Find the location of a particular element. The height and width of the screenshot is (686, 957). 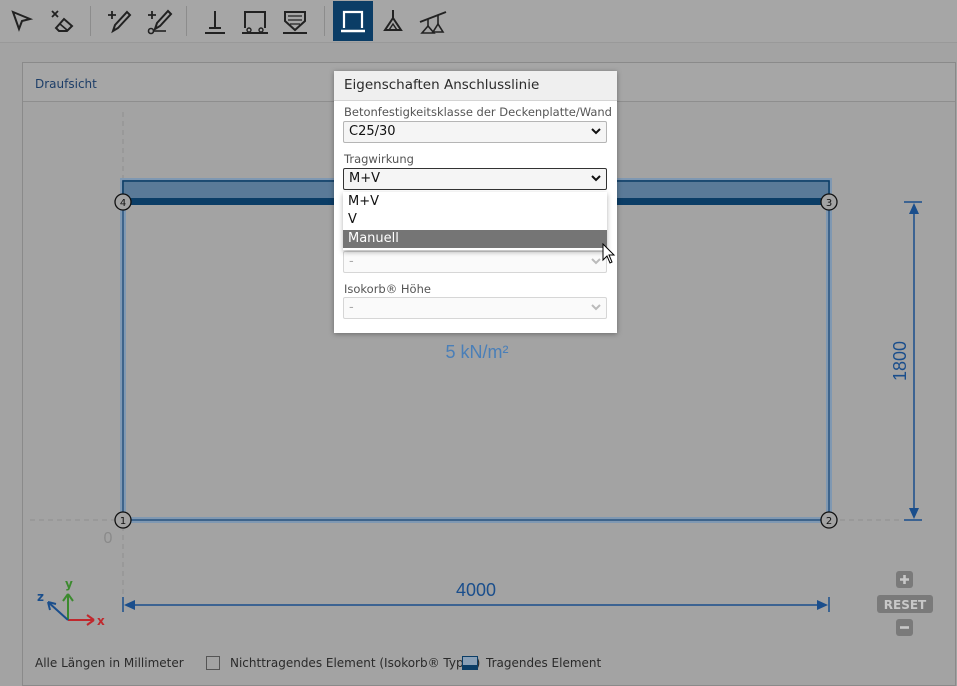

node-1: 1 is located at coordinates (123, 520).